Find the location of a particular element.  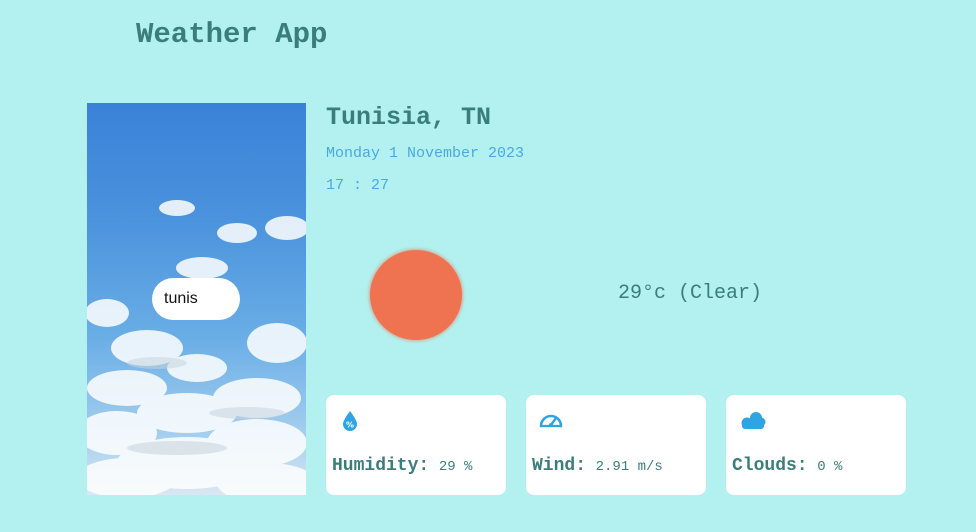

humidity-card: % Humidity: 29 % is located at coordinates (416, 445).